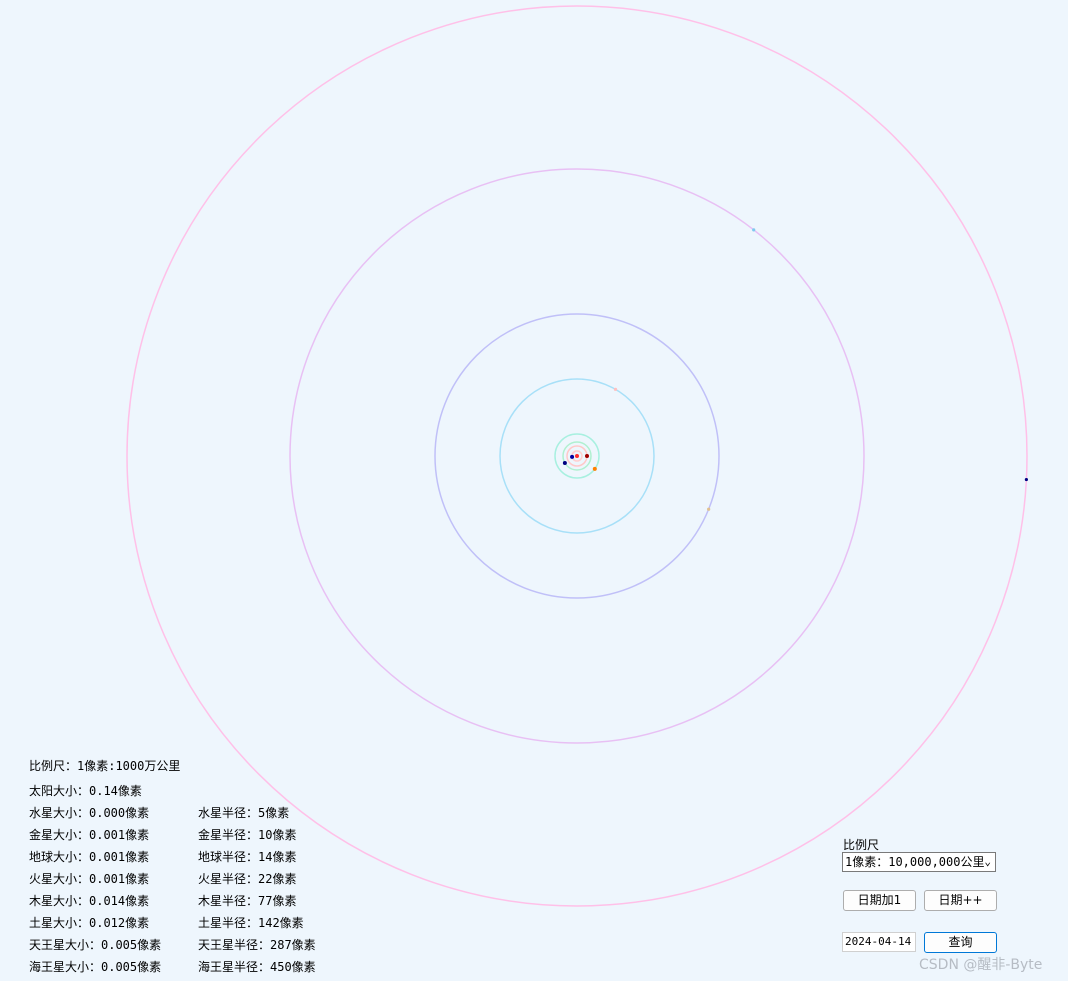 The image size is (1068, 981). What do you see at coordinates (251, 923) in the screenshot?
I see `saturn-radius-text: 土星半径：142像素` at bounding box center [251, 923].